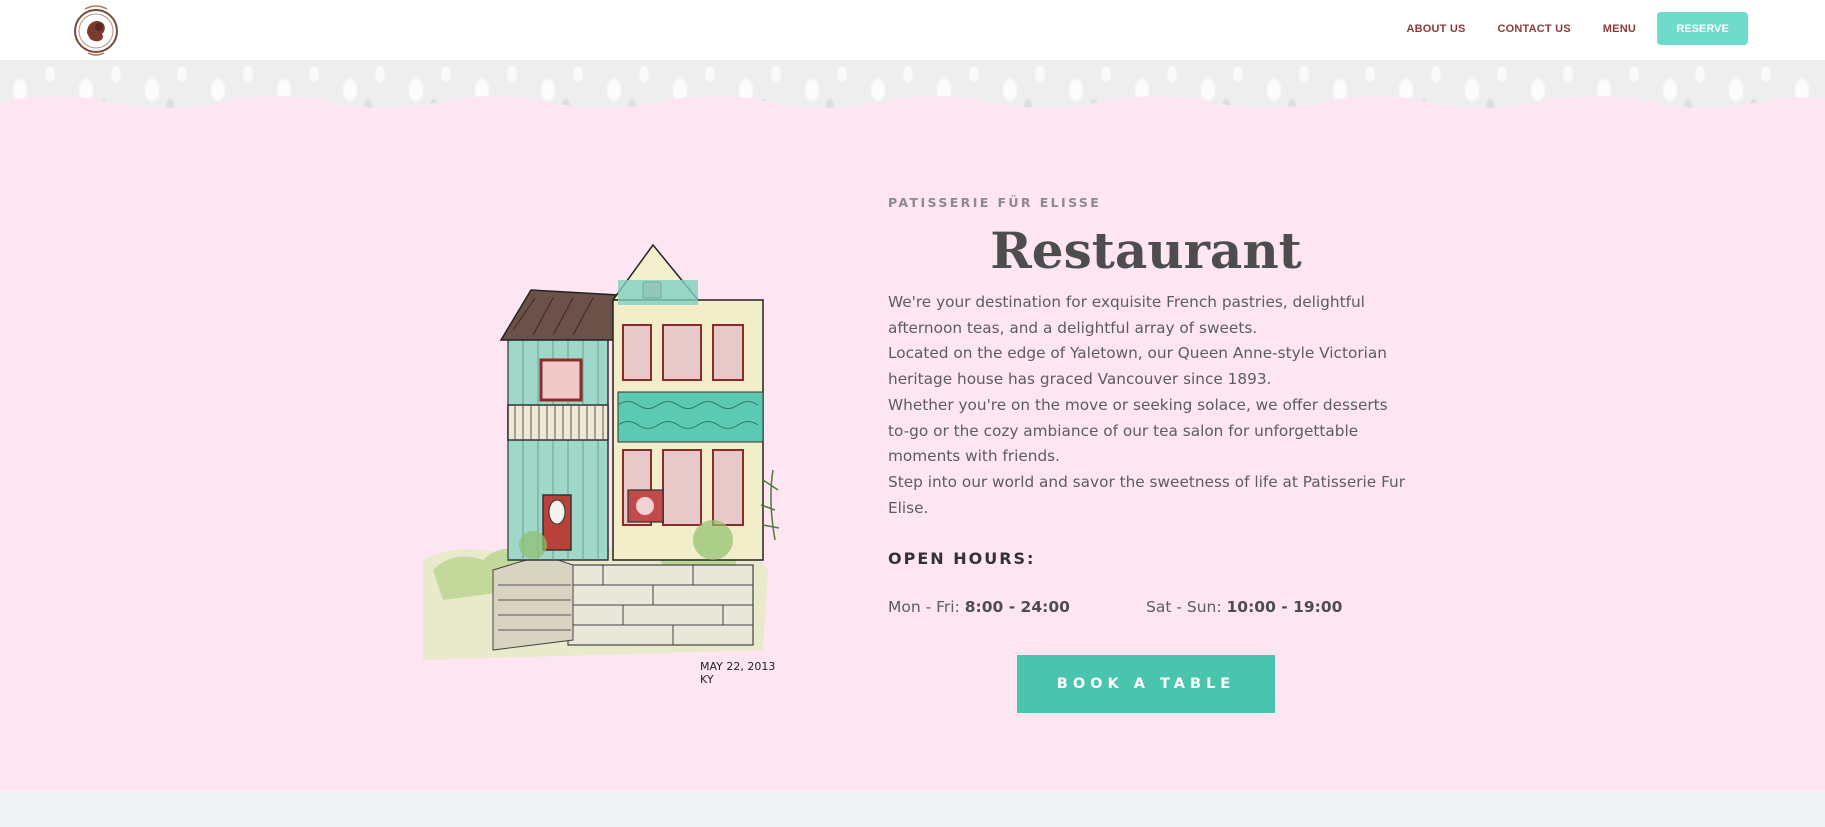 The height and width of the screenshot is (827, 1825). Describe the element at coordinates (1619, 29) in the screenshot. I see `nav-menu: MENU` at that location.